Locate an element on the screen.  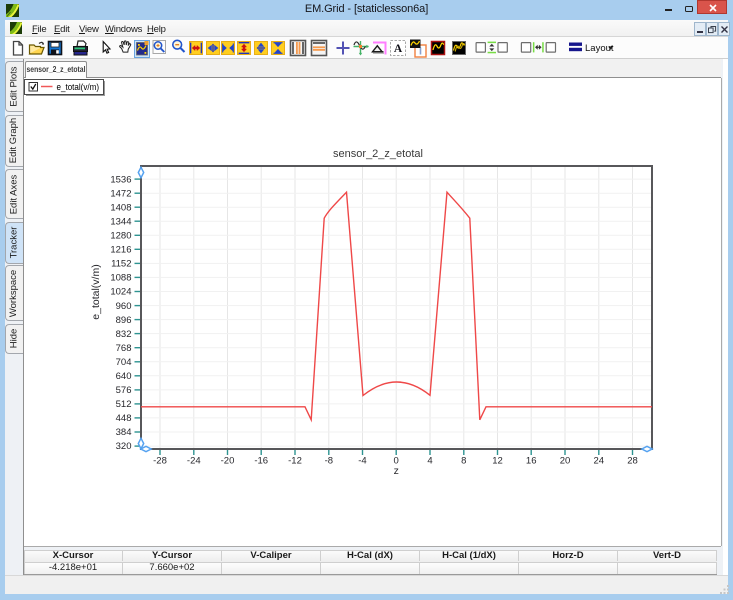
svg-text: 640 is located at coordinates (124, 376).